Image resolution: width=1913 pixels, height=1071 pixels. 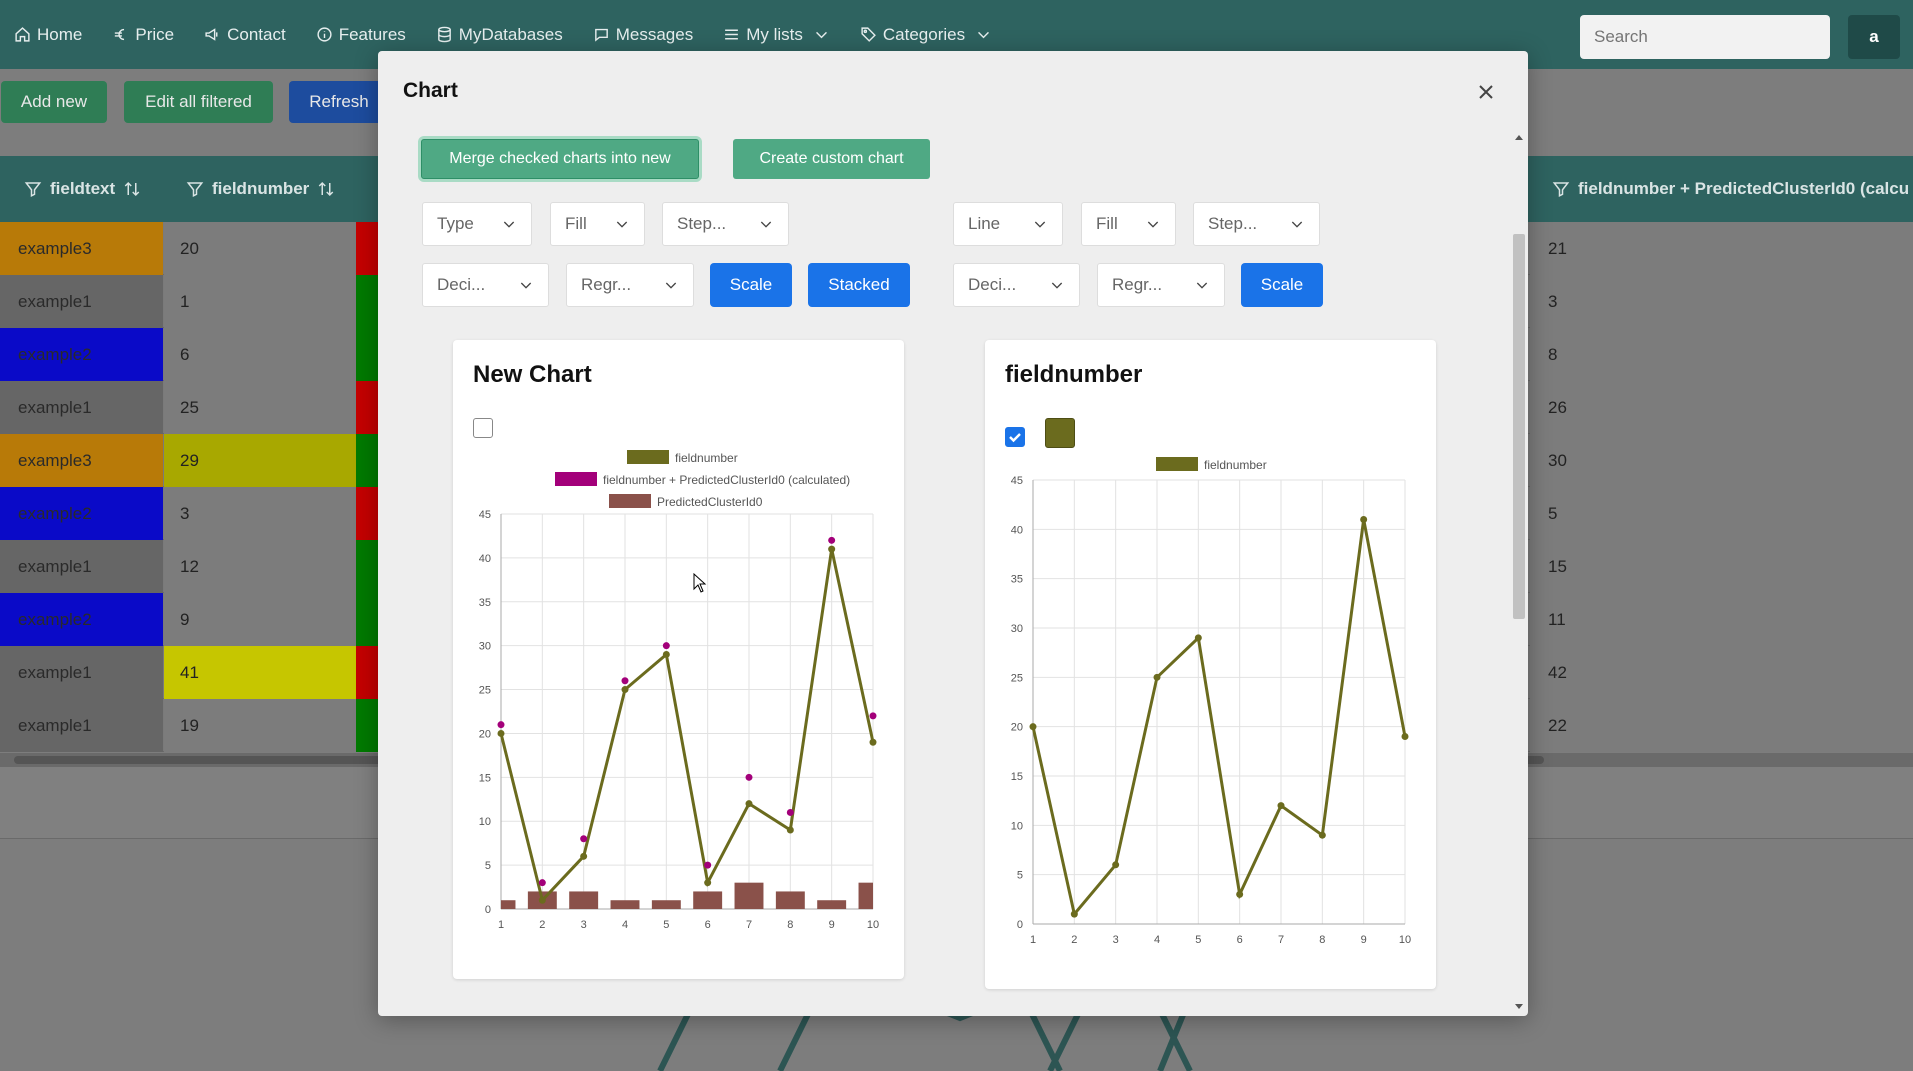 What do you see at coordinates (666, 646) in the screenshot?
I see `scatter-point` at bounding box center [666, 646].